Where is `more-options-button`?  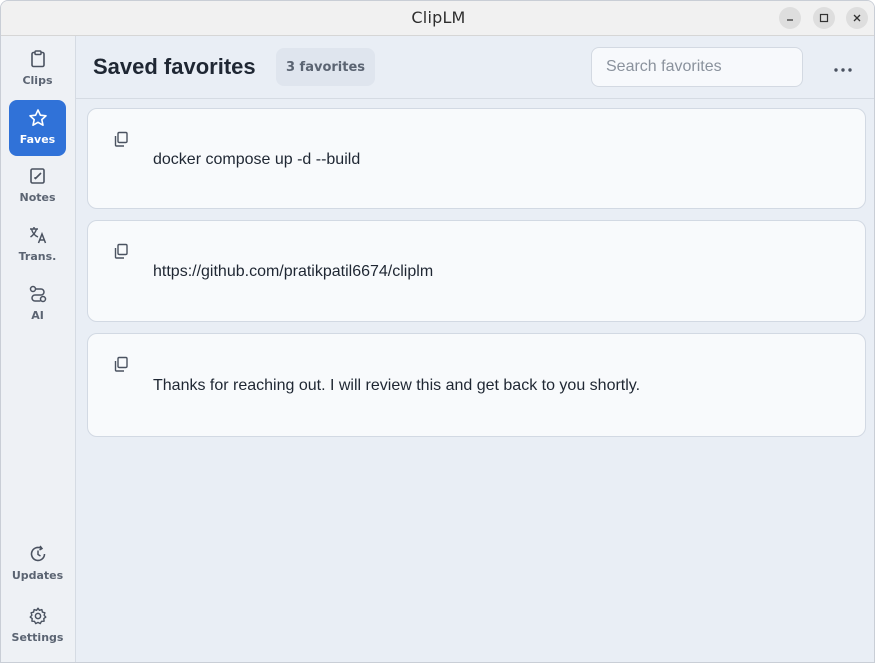
more-options-button is located at coordinates (843, 70).